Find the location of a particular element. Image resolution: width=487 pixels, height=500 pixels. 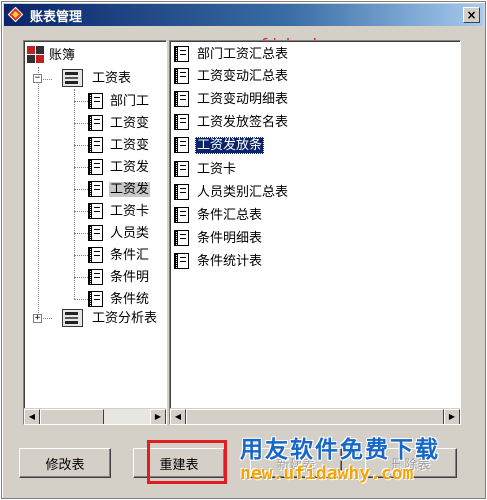

list-item: 人员类别汇总表 is located at coordinates (232, 192).